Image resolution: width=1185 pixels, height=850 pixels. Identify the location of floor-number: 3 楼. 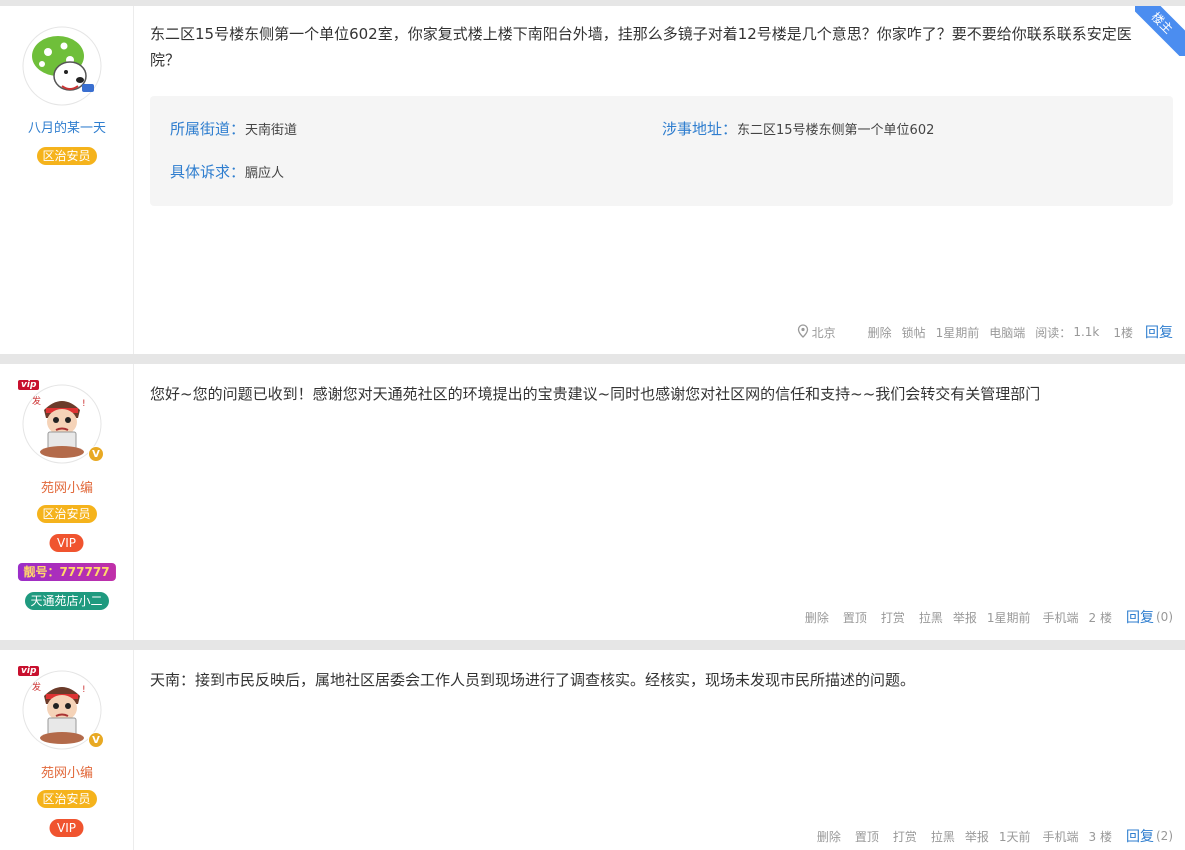
(1100, 836).